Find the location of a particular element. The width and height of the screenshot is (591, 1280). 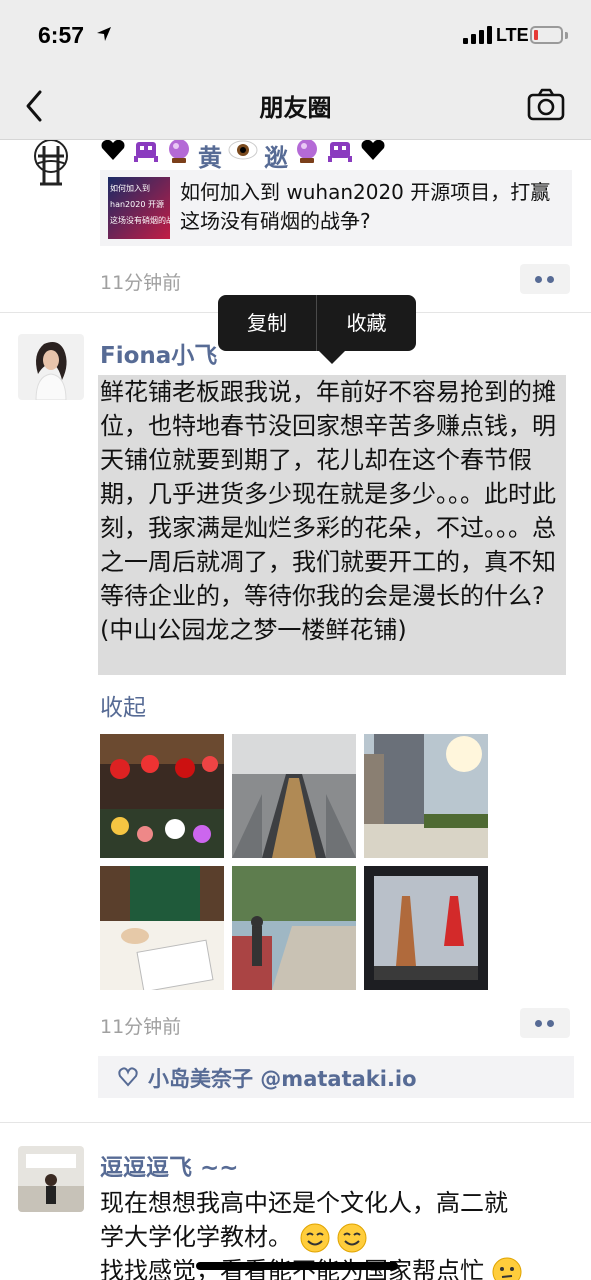

link-thumbnail: 如何加入到 han2020 开源 这场没有硝烟的战 is located at coordinates (139, 208).